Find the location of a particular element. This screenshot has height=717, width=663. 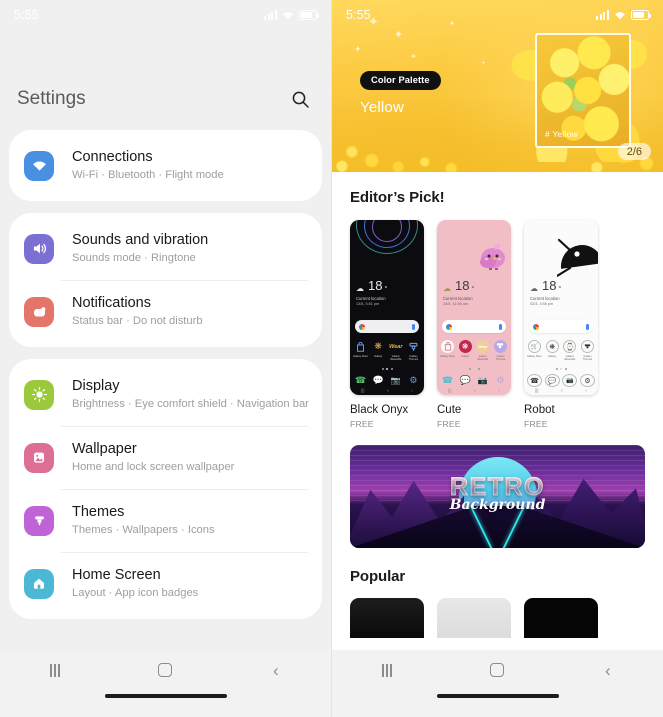

system-navigation-bar-right: ‹ is located at coordinates (497, 670).